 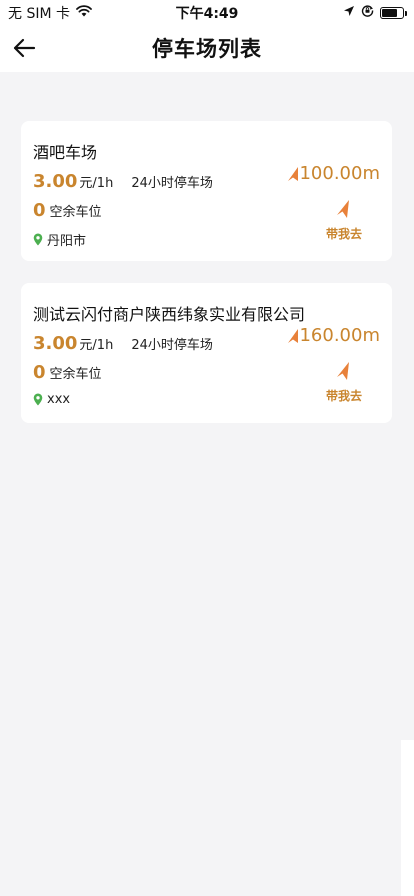 I want to click on orientation-lock-icon, so click(x=367, y=12).